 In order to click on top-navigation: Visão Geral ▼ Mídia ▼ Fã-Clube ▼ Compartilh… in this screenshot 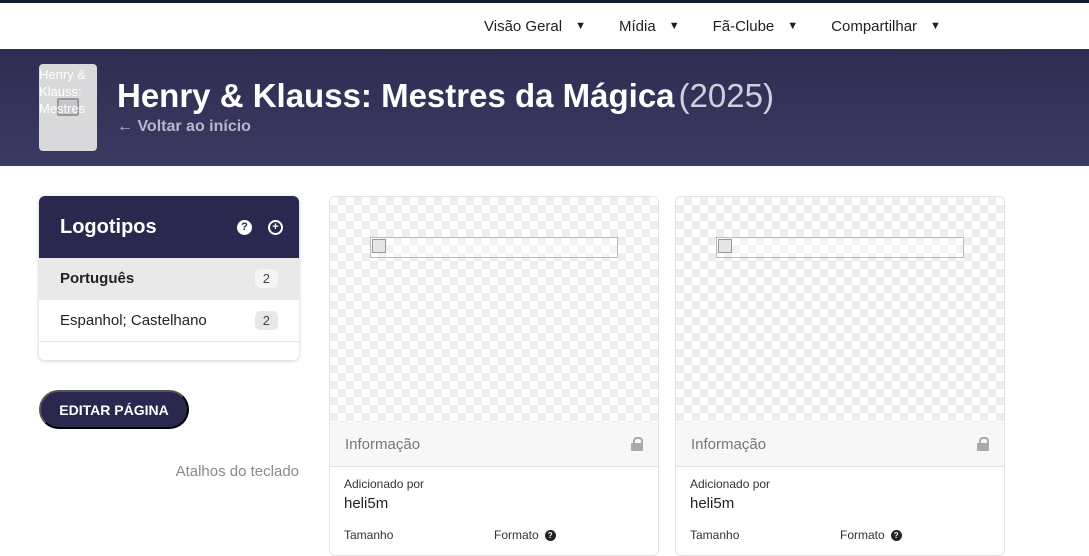, I will do `click(544, 26)`.